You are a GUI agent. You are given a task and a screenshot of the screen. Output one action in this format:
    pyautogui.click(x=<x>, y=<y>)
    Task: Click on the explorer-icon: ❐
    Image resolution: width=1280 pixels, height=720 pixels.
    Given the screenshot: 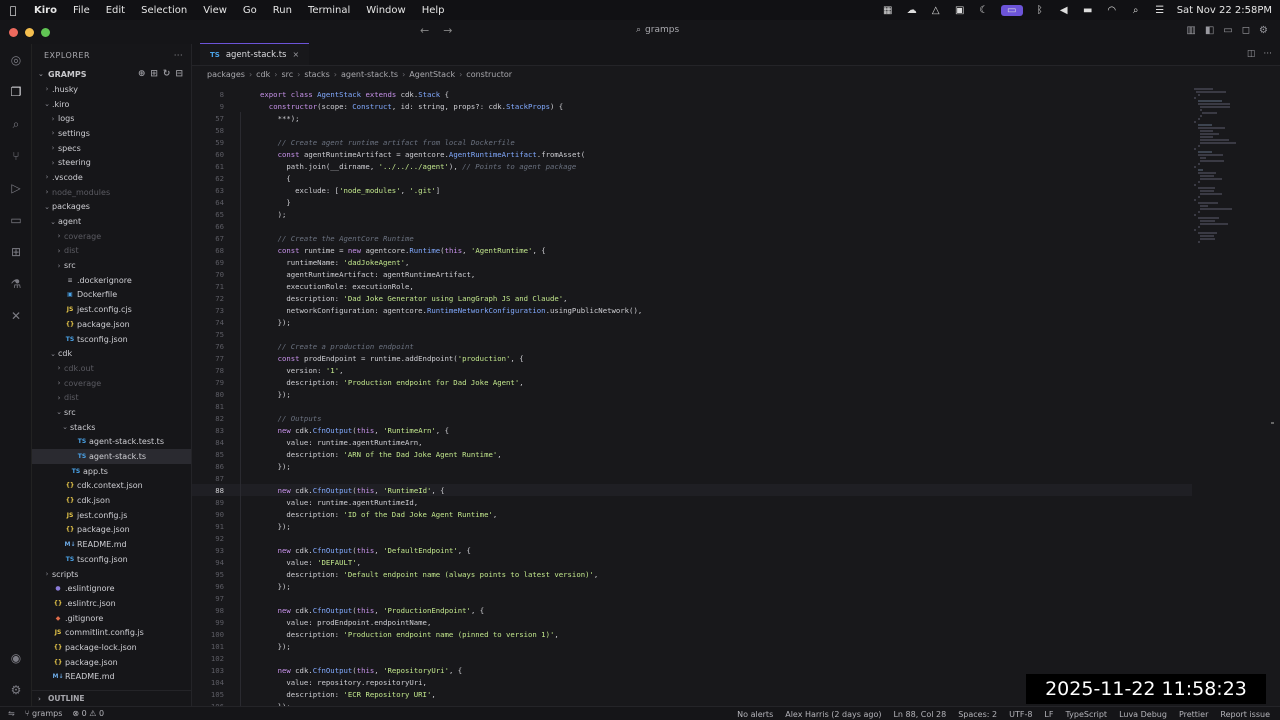 What is the action you would take?
    pyautogui.click(x=16, y=92)
    